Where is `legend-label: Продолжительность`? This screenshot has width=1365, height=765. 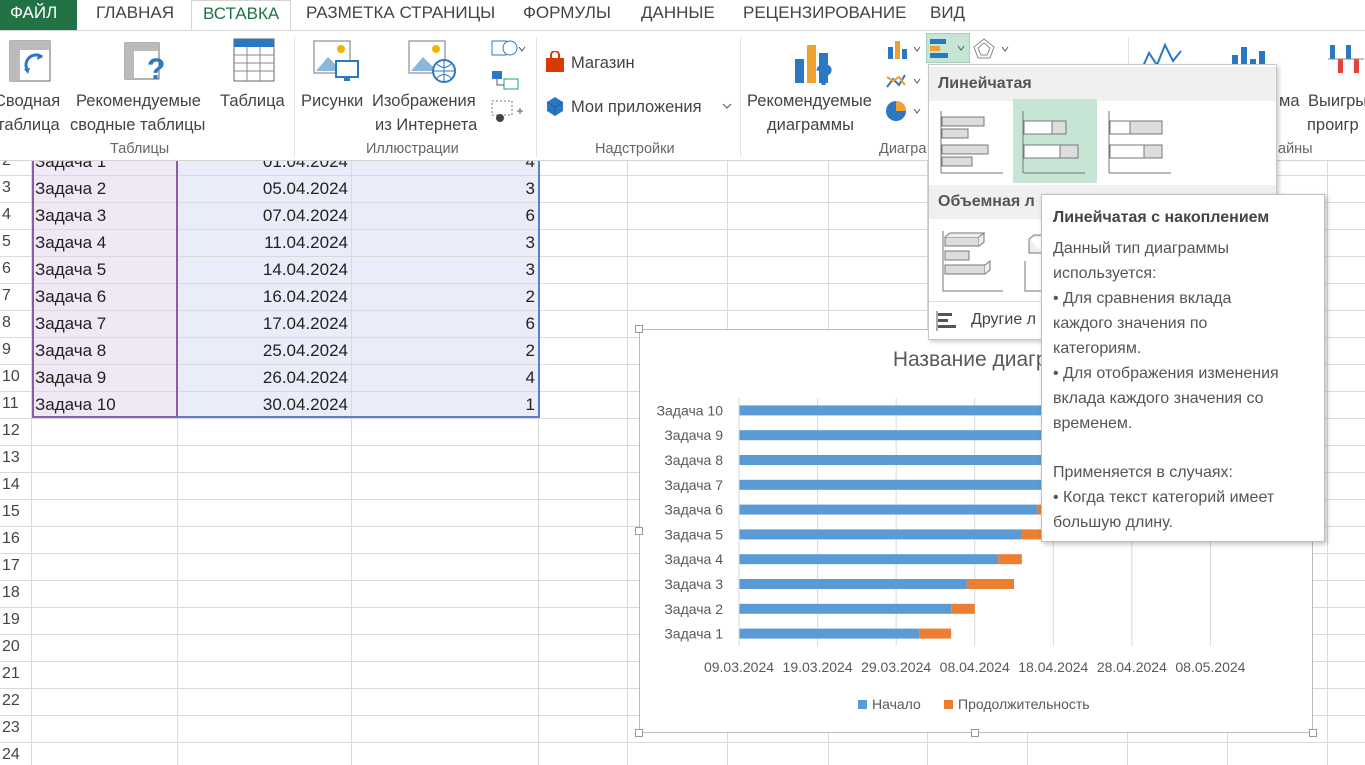 legend-label: Продолжительность is located at coordinates (1024, 704).